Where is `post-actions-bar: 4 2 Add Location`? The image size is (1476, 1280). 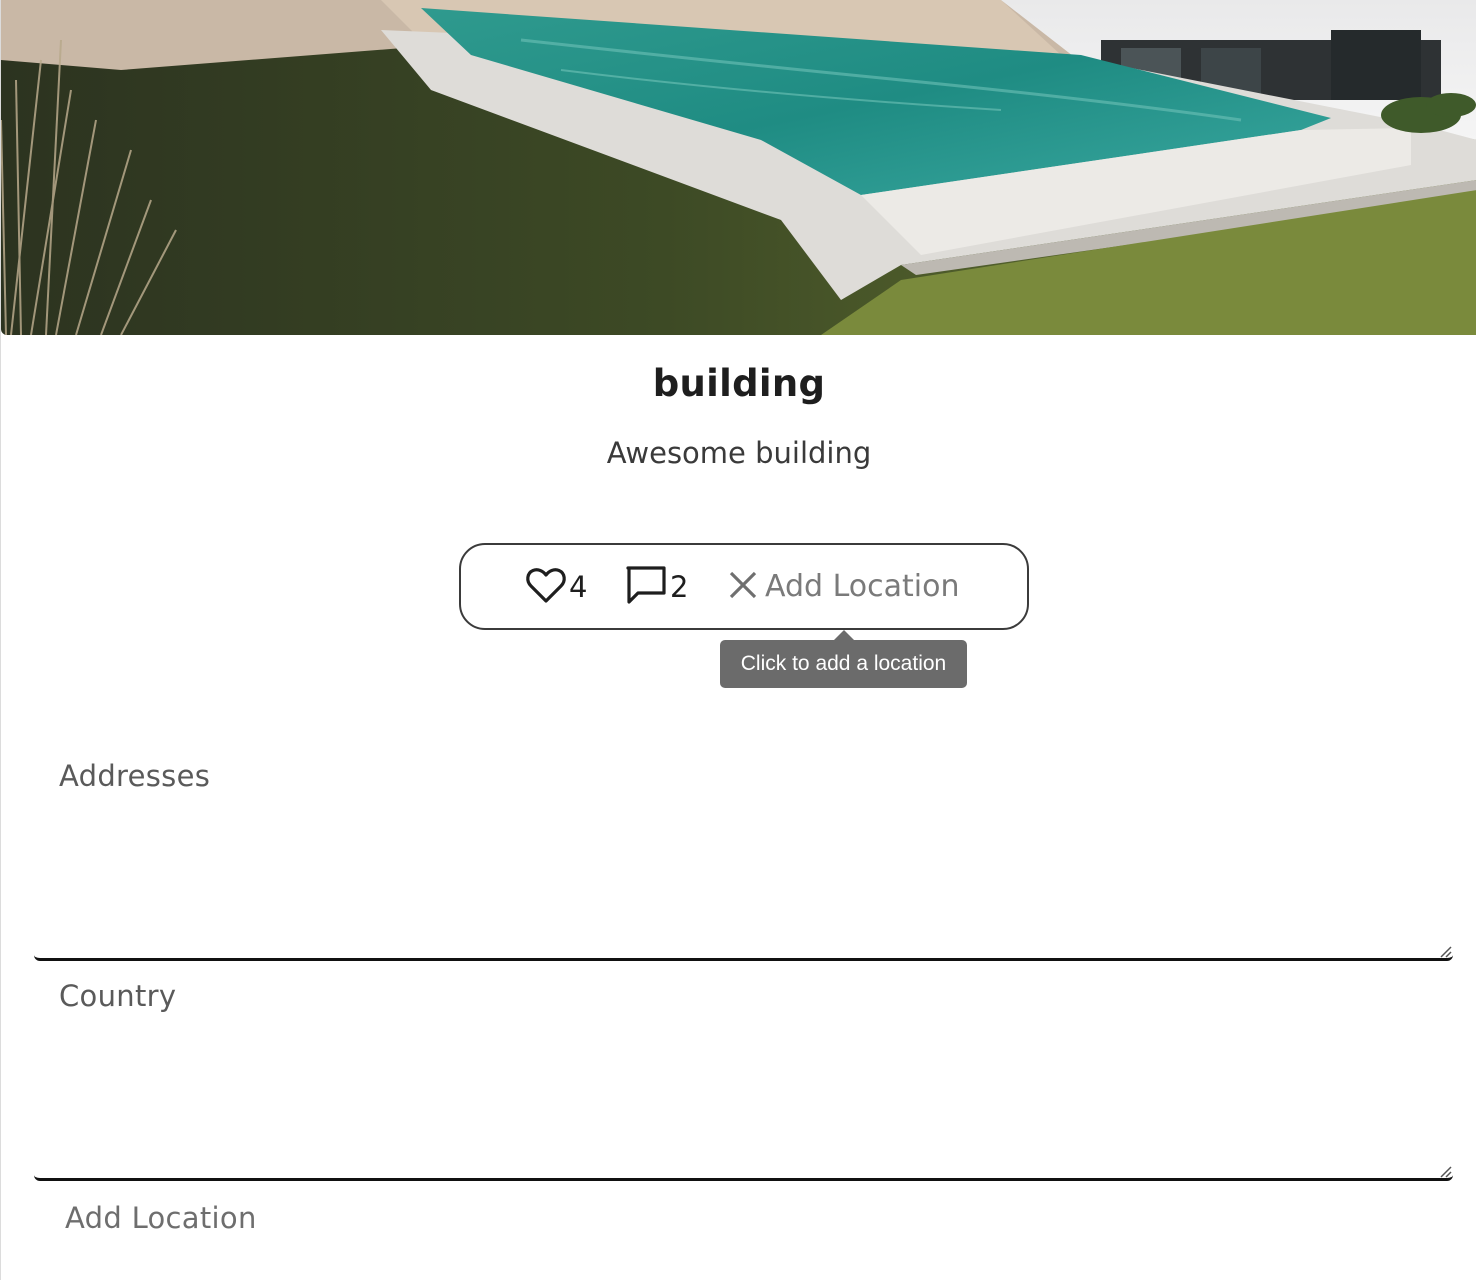 post-actions-bar: 4 2 Add Location is located at coordinates (744, 586).